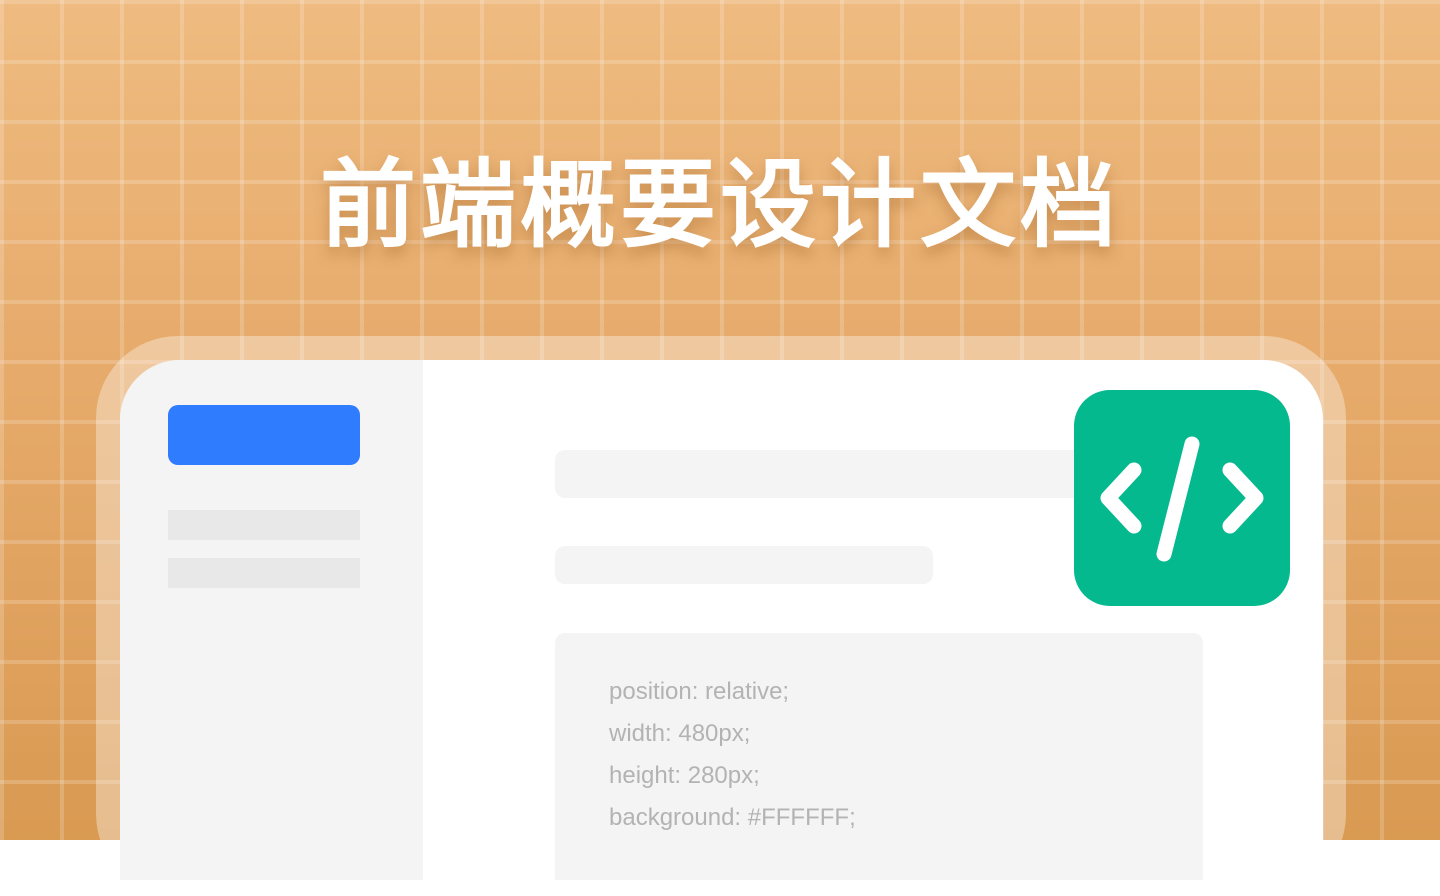  Describe the element at coordinates (699, 691) in the screenshot. I see `code-line: position: relative;` at that location.